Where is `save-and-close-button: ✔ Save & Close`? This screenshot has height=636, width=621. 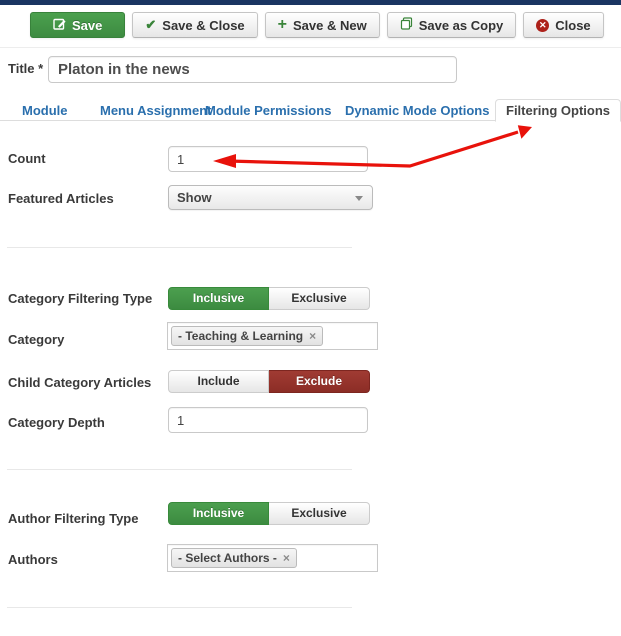 save-and-close-button: ✔ Save & Close is located at coordinates (195, 25).